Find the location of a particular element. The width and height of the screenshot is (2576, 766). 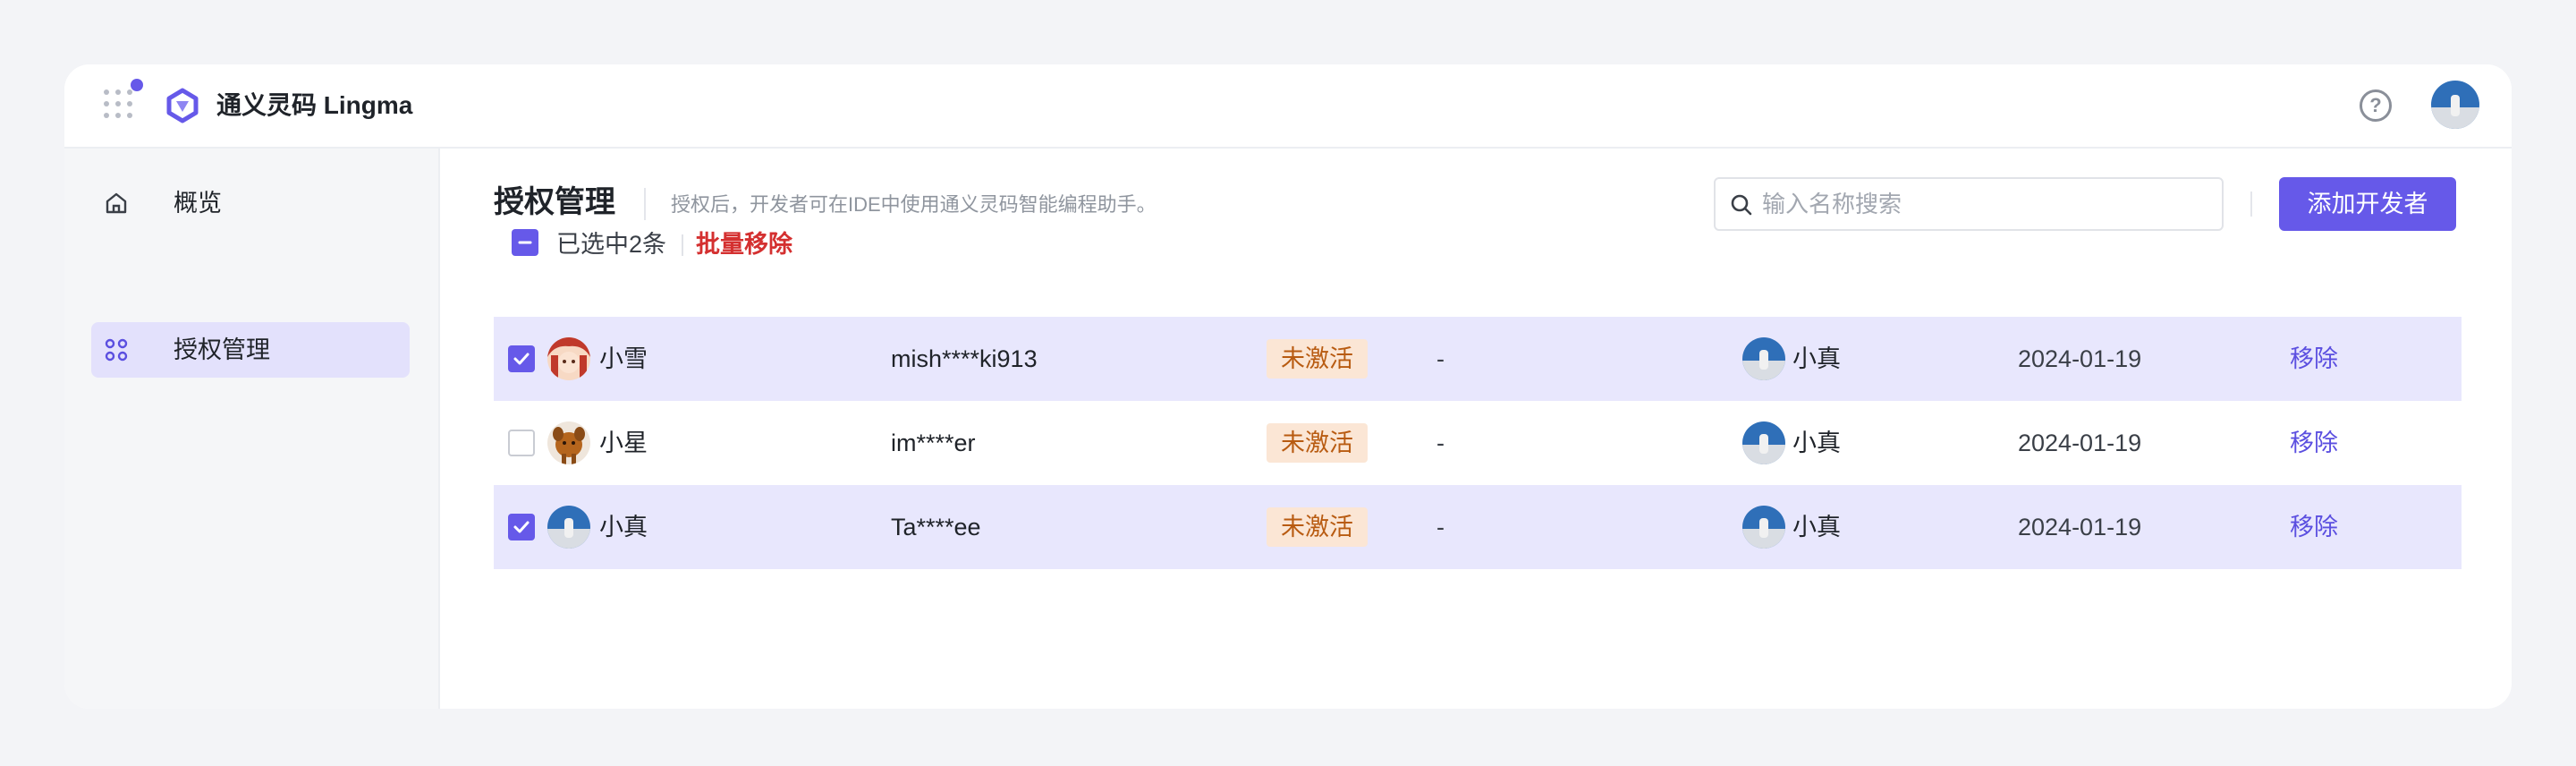

table-row: 小星 im****er 未激活 - 小真 2024-01-19 移除 is located at coordinates (1478, 443).